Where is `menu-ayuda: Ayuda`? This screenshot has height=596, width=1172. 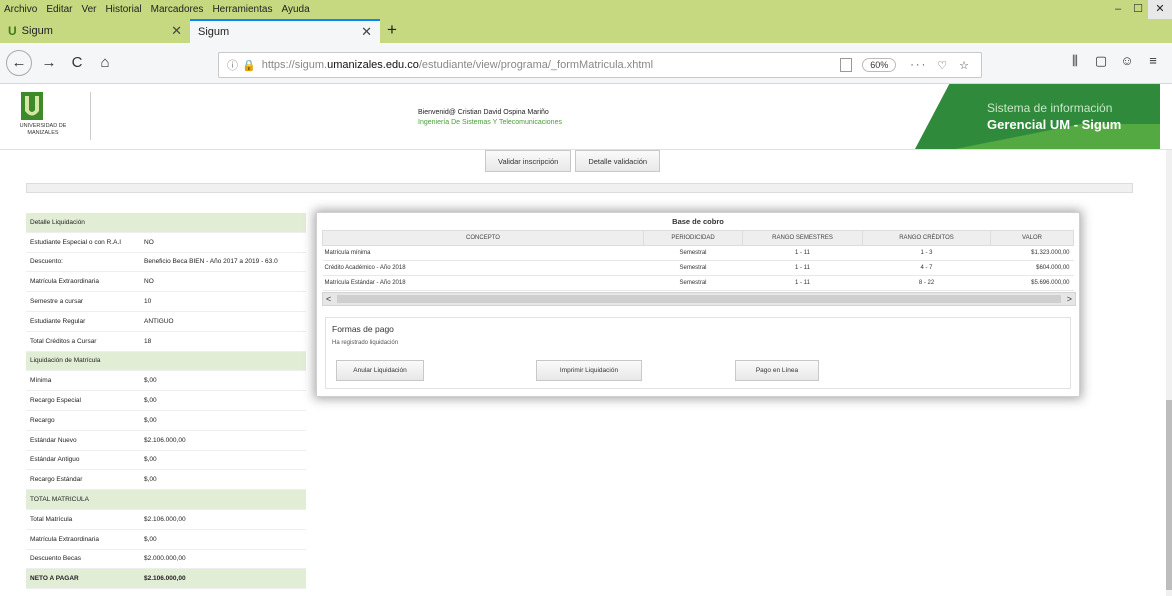 menu-ayuda: Ayuda is located at coordinates (295, 9).